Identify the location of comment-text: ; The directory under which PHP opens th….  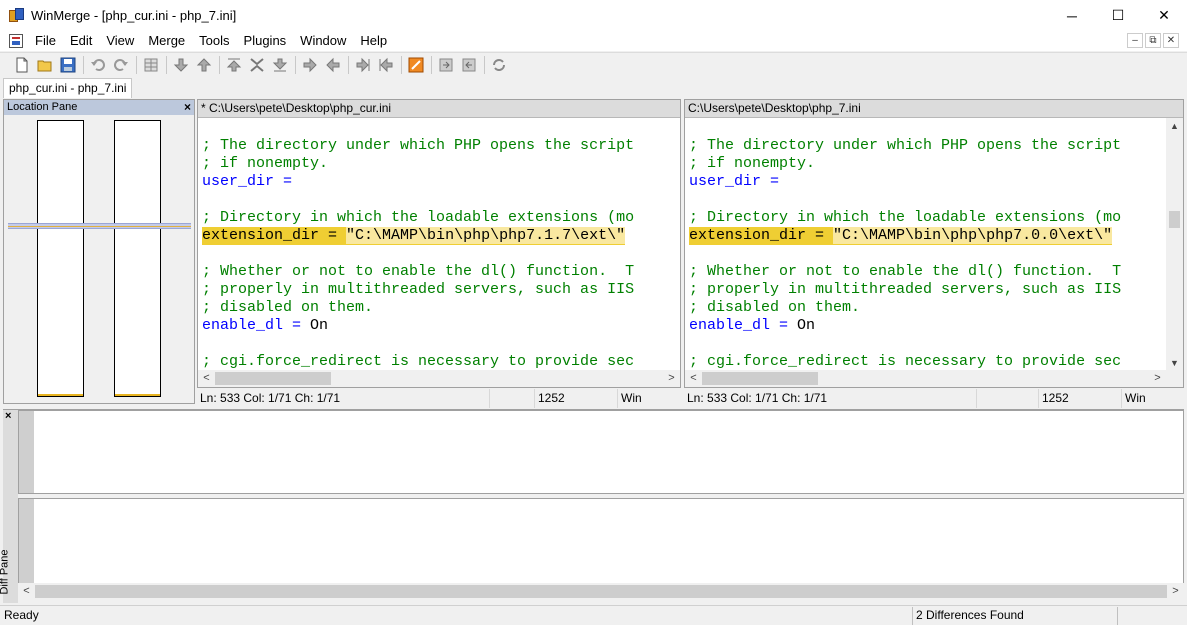
(418, 145).